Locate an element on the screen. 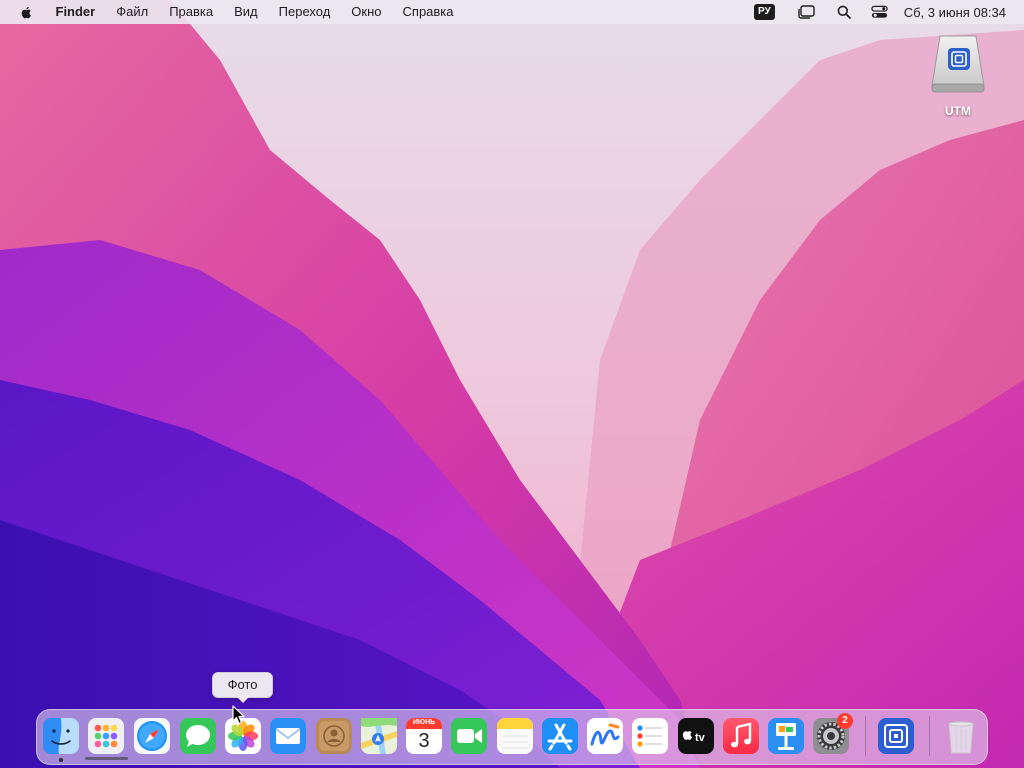 The image size is (1024, 768). calendar-month-label: ИЮНЬ is located at coordinates (424, 722).